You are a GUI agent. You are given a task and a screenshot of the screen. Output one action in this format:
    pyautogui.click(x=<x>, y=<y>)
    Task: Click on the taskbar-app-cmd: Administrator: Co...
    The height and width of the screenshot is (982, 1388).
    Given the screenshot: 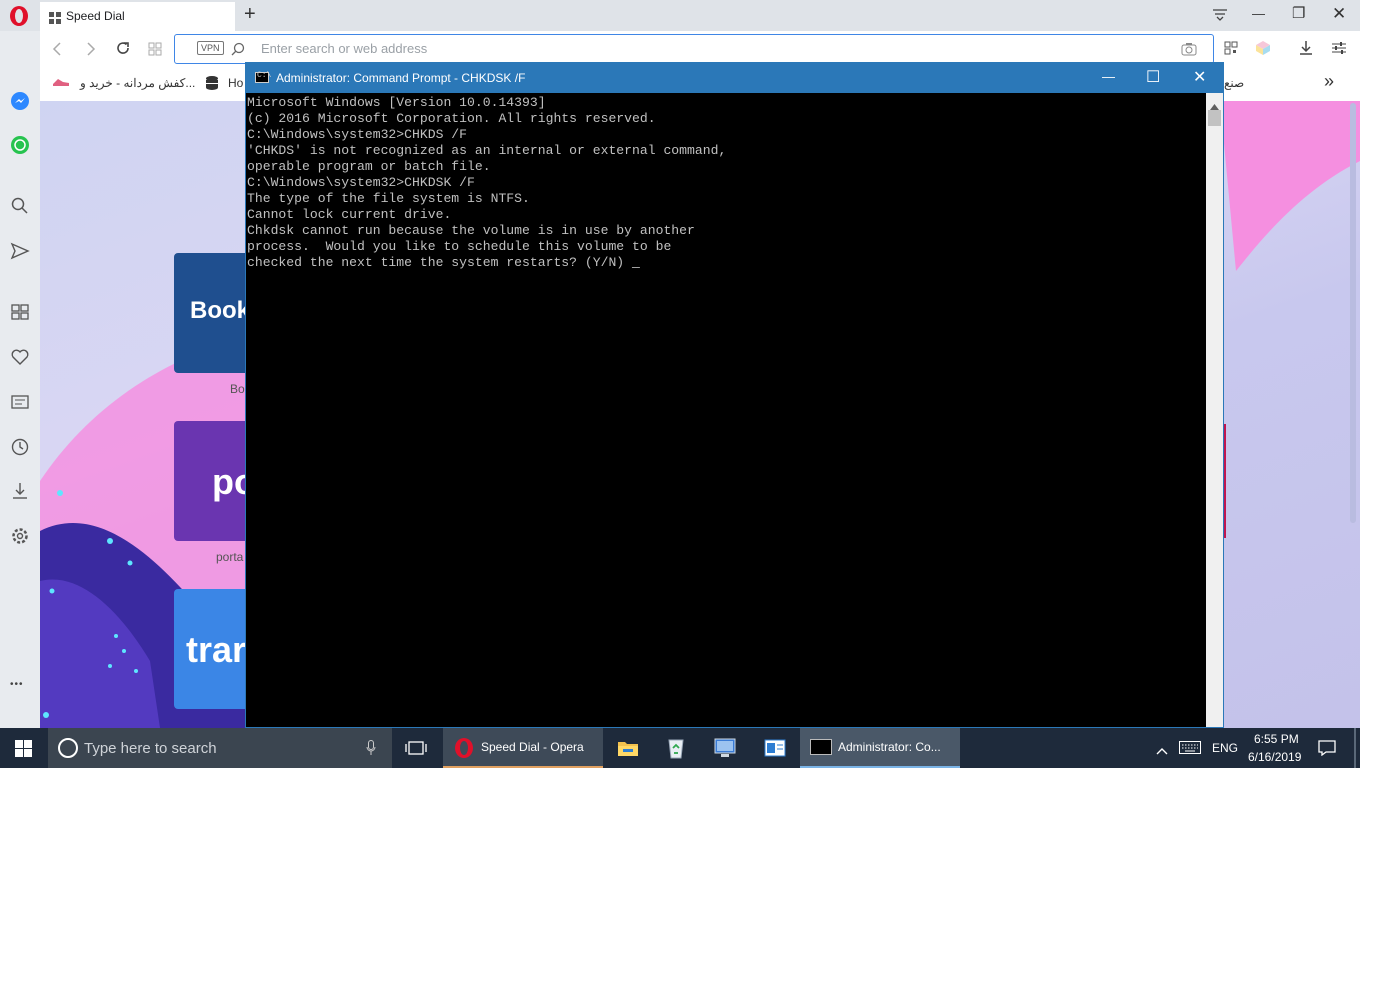 What is the action you would take?
    pyautogui.click(x=880, y=748)
    